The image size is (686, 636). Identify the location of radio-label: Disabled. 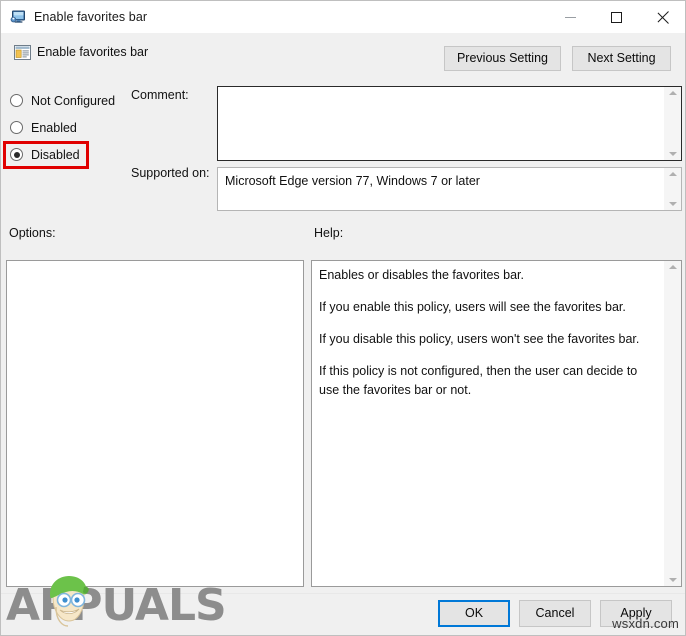
(55, 154).